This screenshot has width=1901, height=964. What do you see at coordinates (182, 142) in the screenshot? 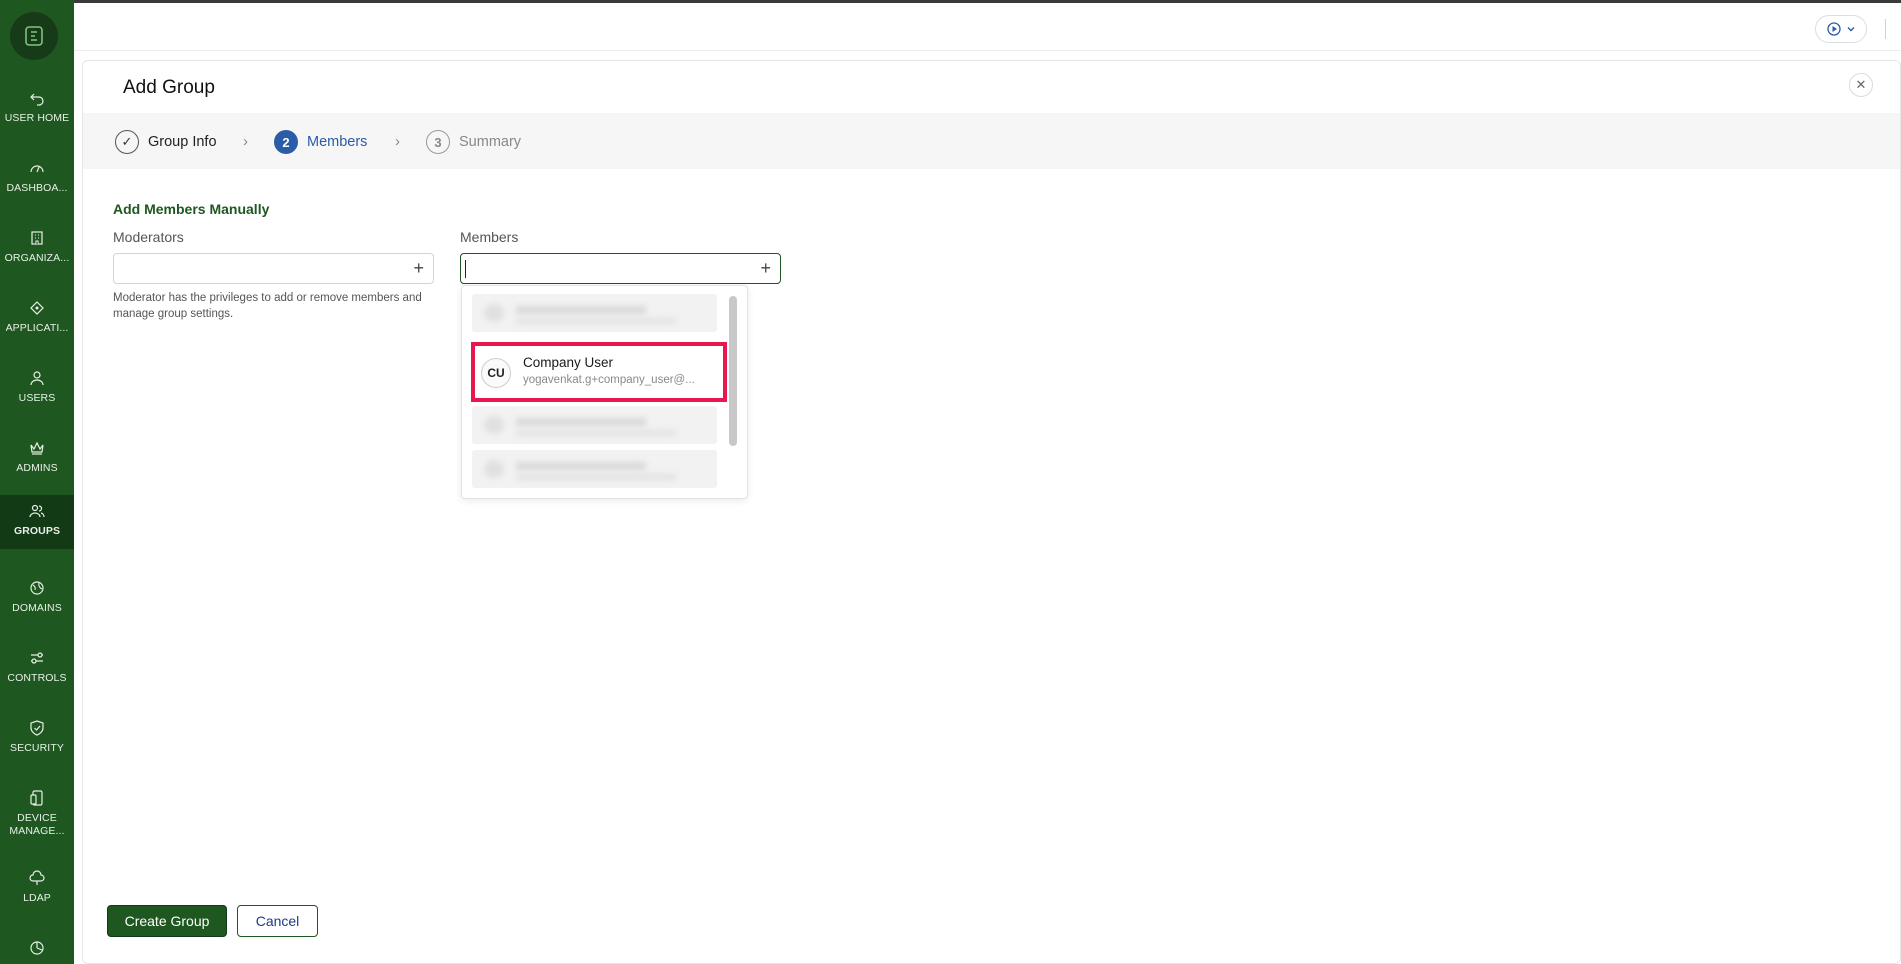
I see `step-label: Group Info` at bounding box center [182, 142].